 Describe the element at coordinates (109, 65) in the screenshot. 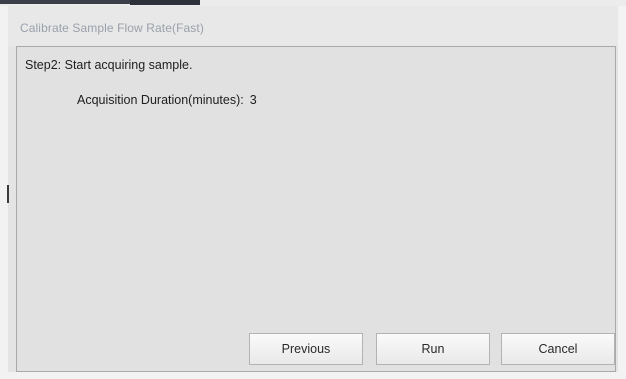

I see `step-instruction: Step2: Start acquiring sample.` at that location.